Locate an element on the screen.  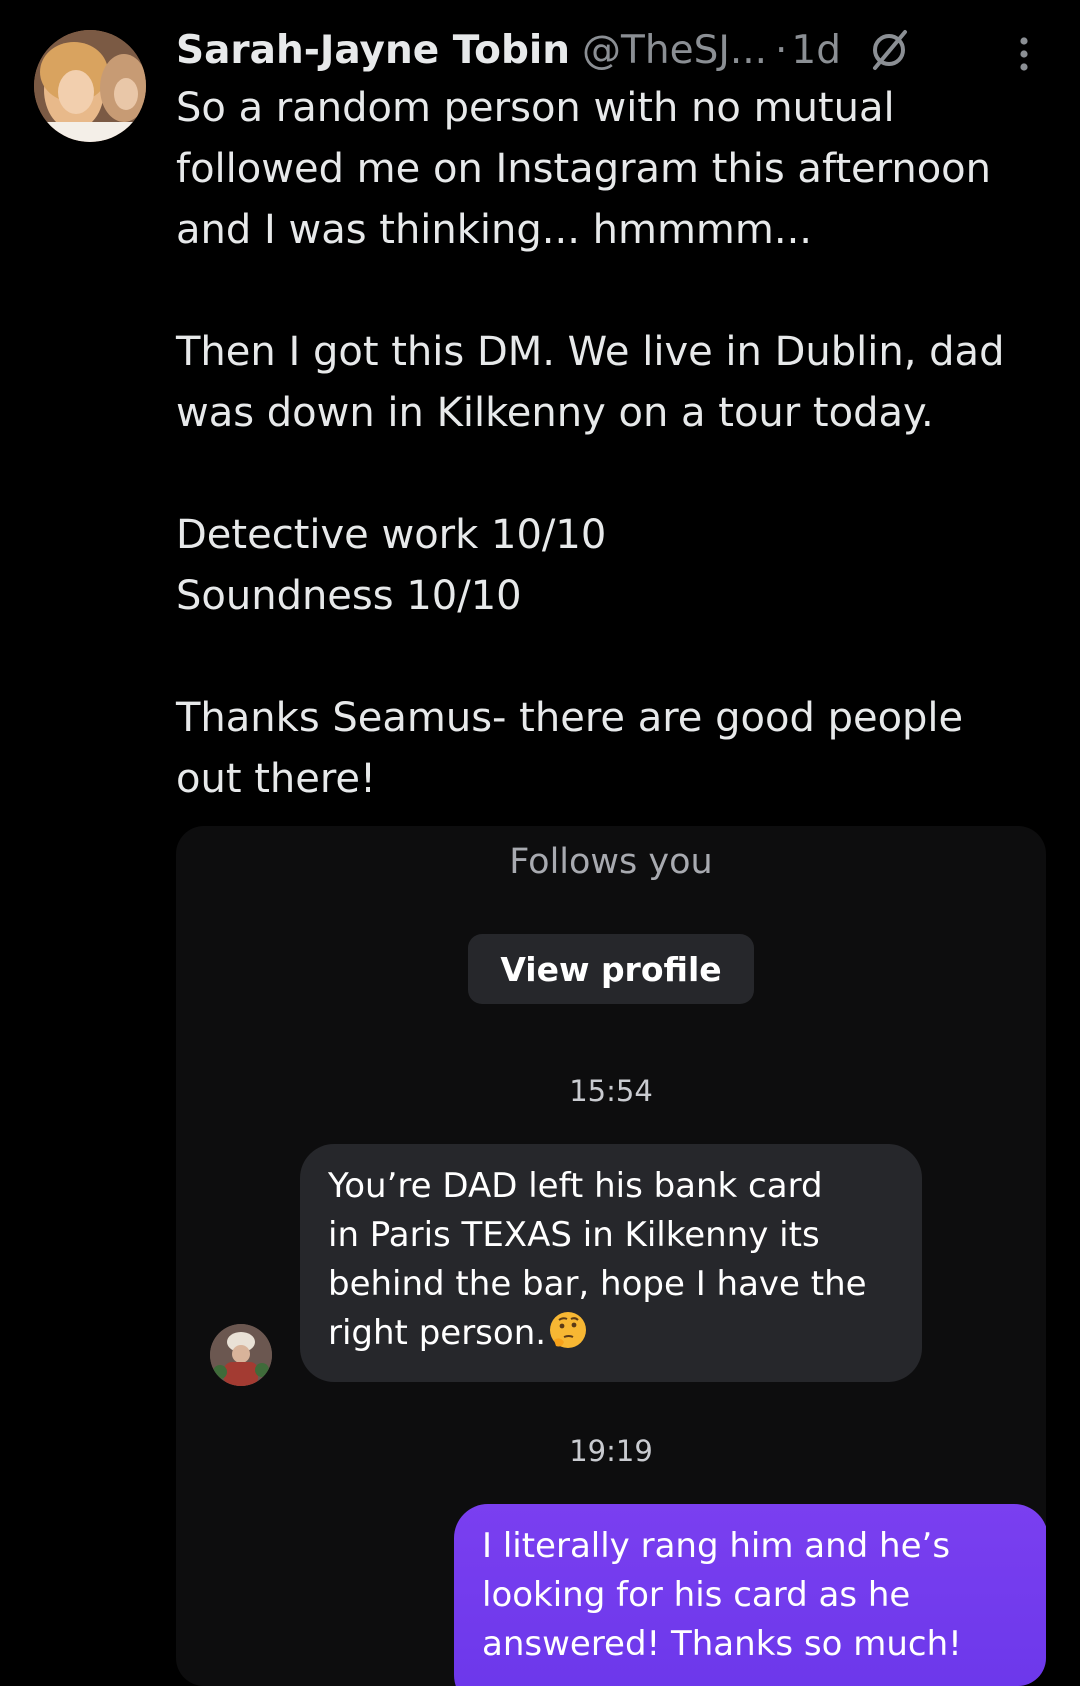
tweet-time: 1d is located at coordinates (816, 50).